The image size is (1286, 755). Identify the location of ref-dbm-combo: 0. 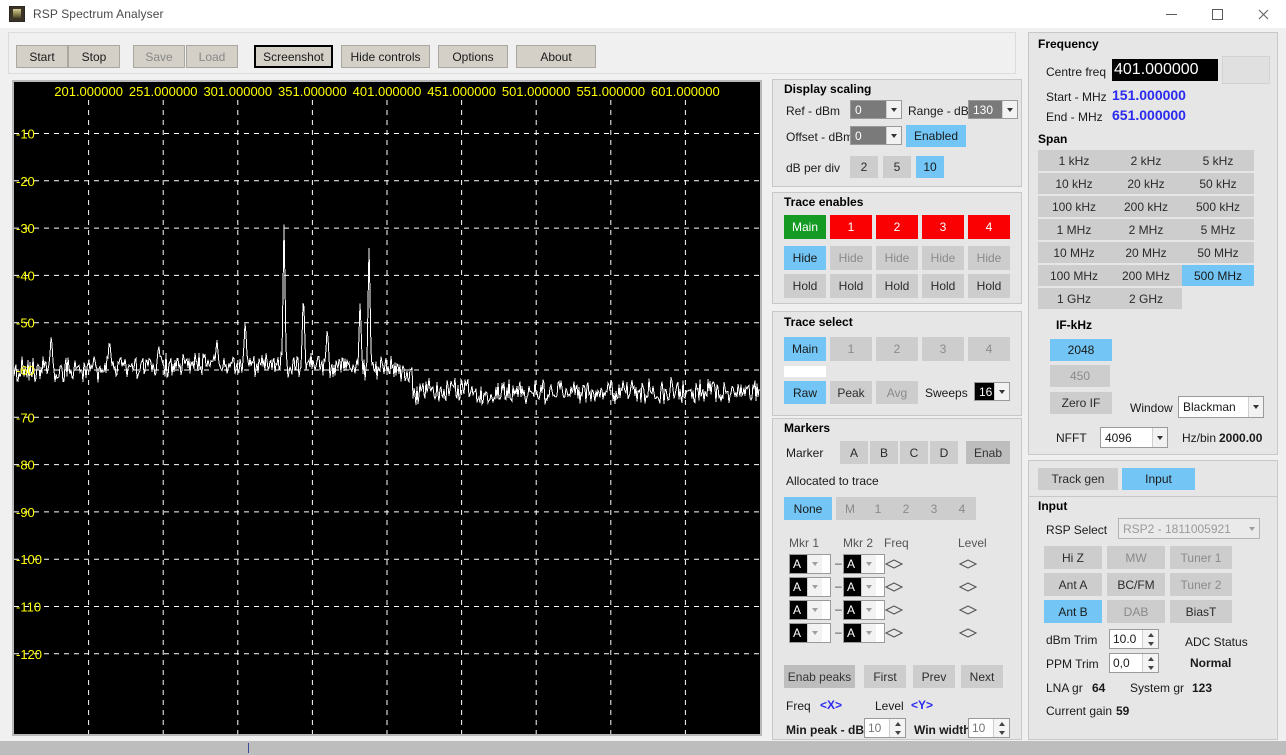
(876, 109).